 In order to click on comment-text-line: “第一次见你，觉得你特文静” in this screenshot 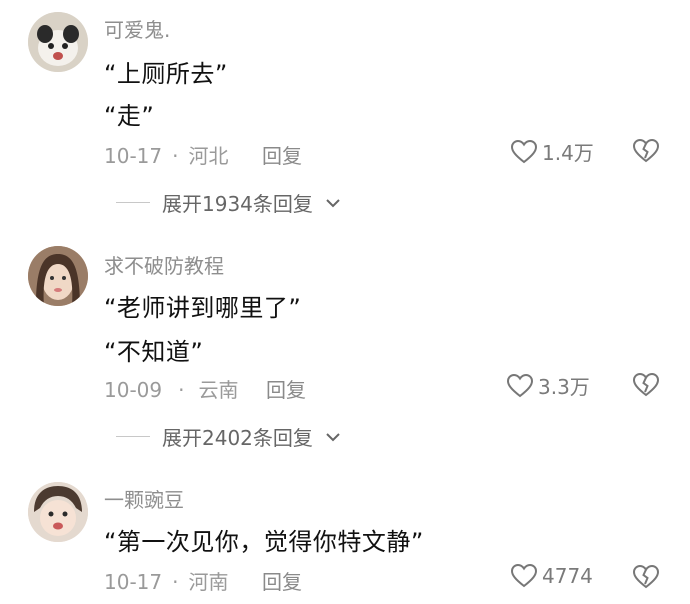, I will do `click(264, 542)`.